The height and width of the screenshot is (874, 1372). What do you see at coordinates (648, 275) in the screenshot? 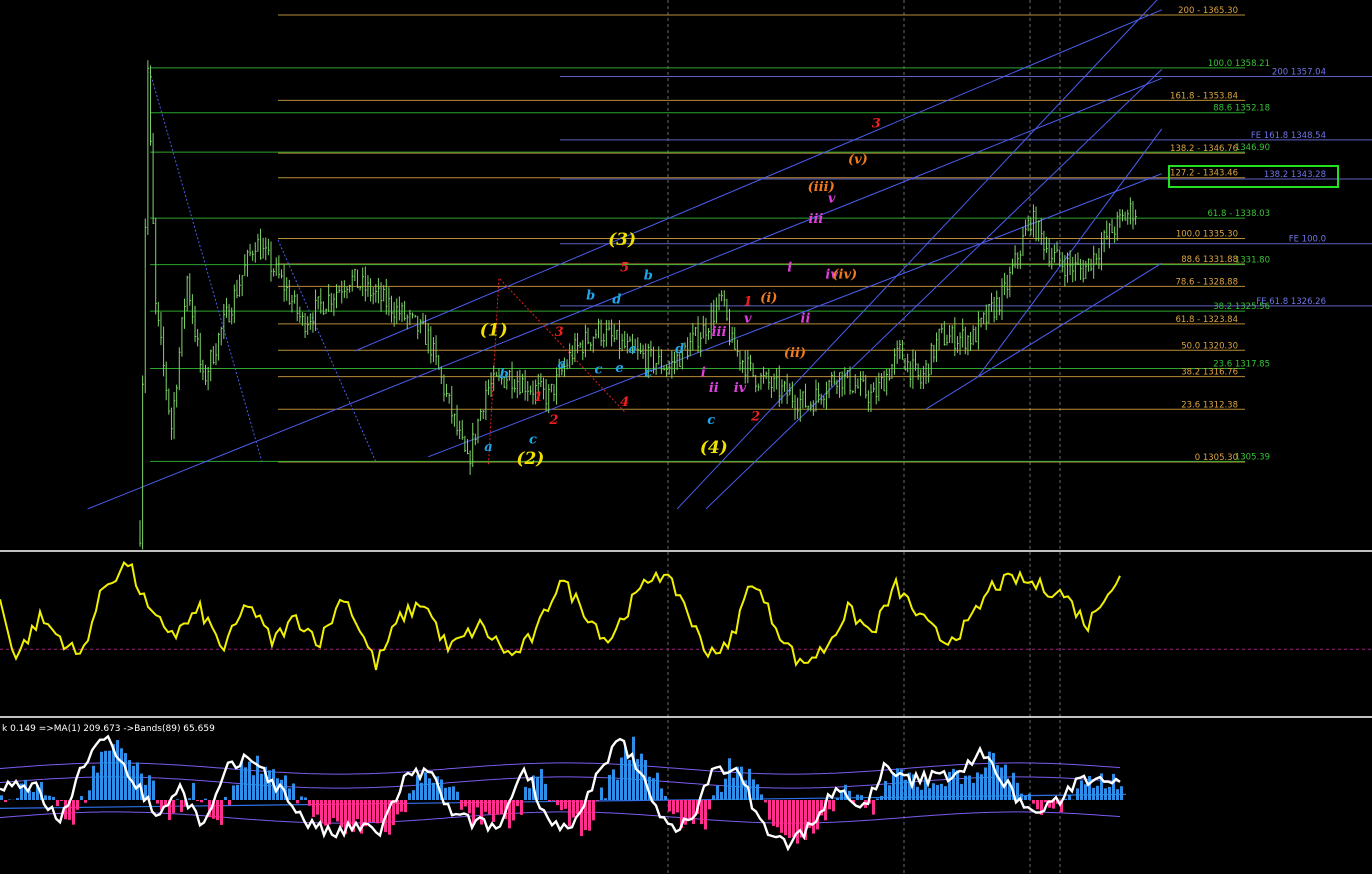
I see `wave-label: b` at bounding box center [648, 275].